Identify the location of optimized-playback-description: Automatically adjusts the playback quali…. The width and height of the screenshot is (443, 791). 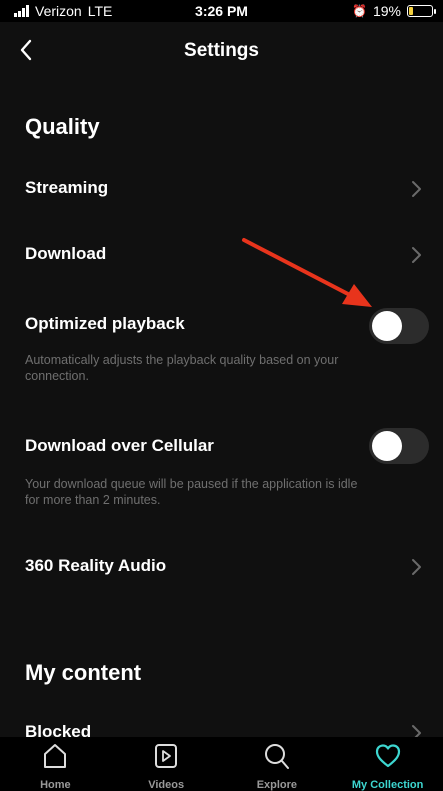
(182, 368).